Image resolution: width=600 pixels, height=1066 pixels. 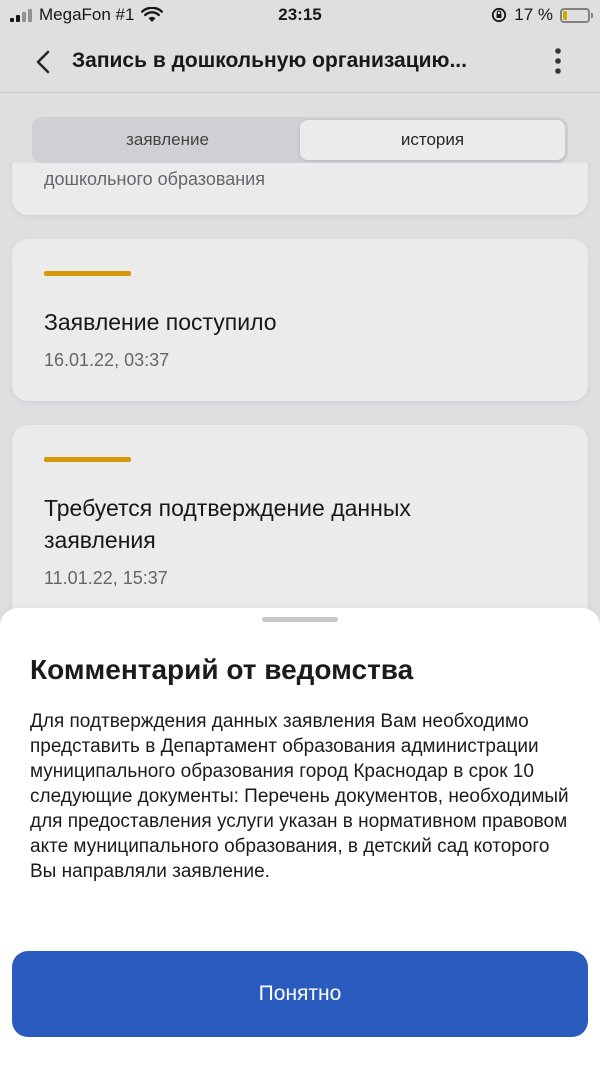 I want to click on understood-button: Понятно, so click(x=300, y=994).